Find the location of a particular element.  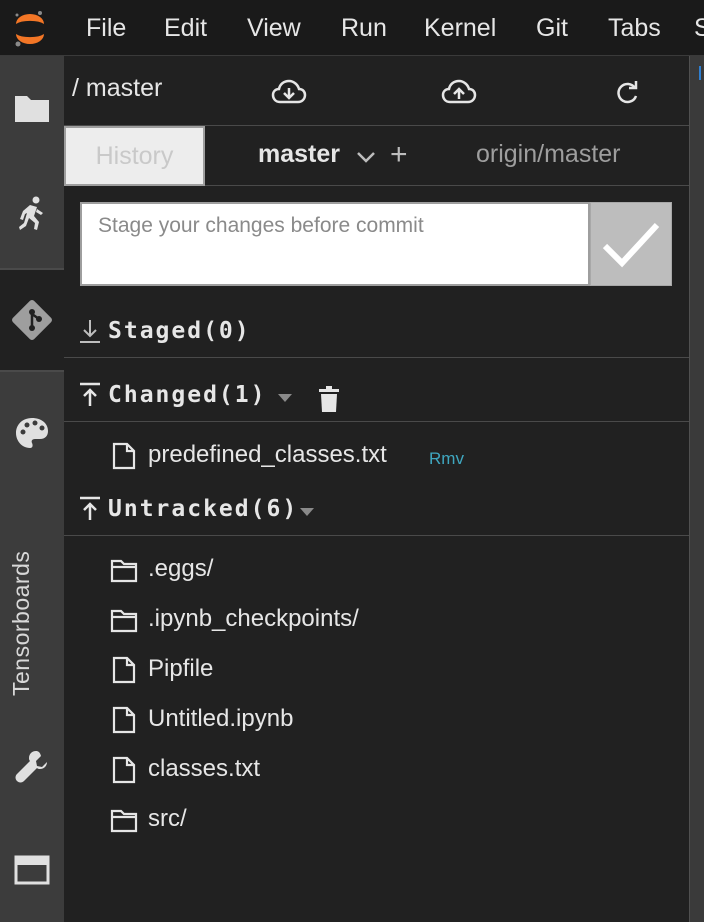

wrench-icon is located at coordinates (31, 767).